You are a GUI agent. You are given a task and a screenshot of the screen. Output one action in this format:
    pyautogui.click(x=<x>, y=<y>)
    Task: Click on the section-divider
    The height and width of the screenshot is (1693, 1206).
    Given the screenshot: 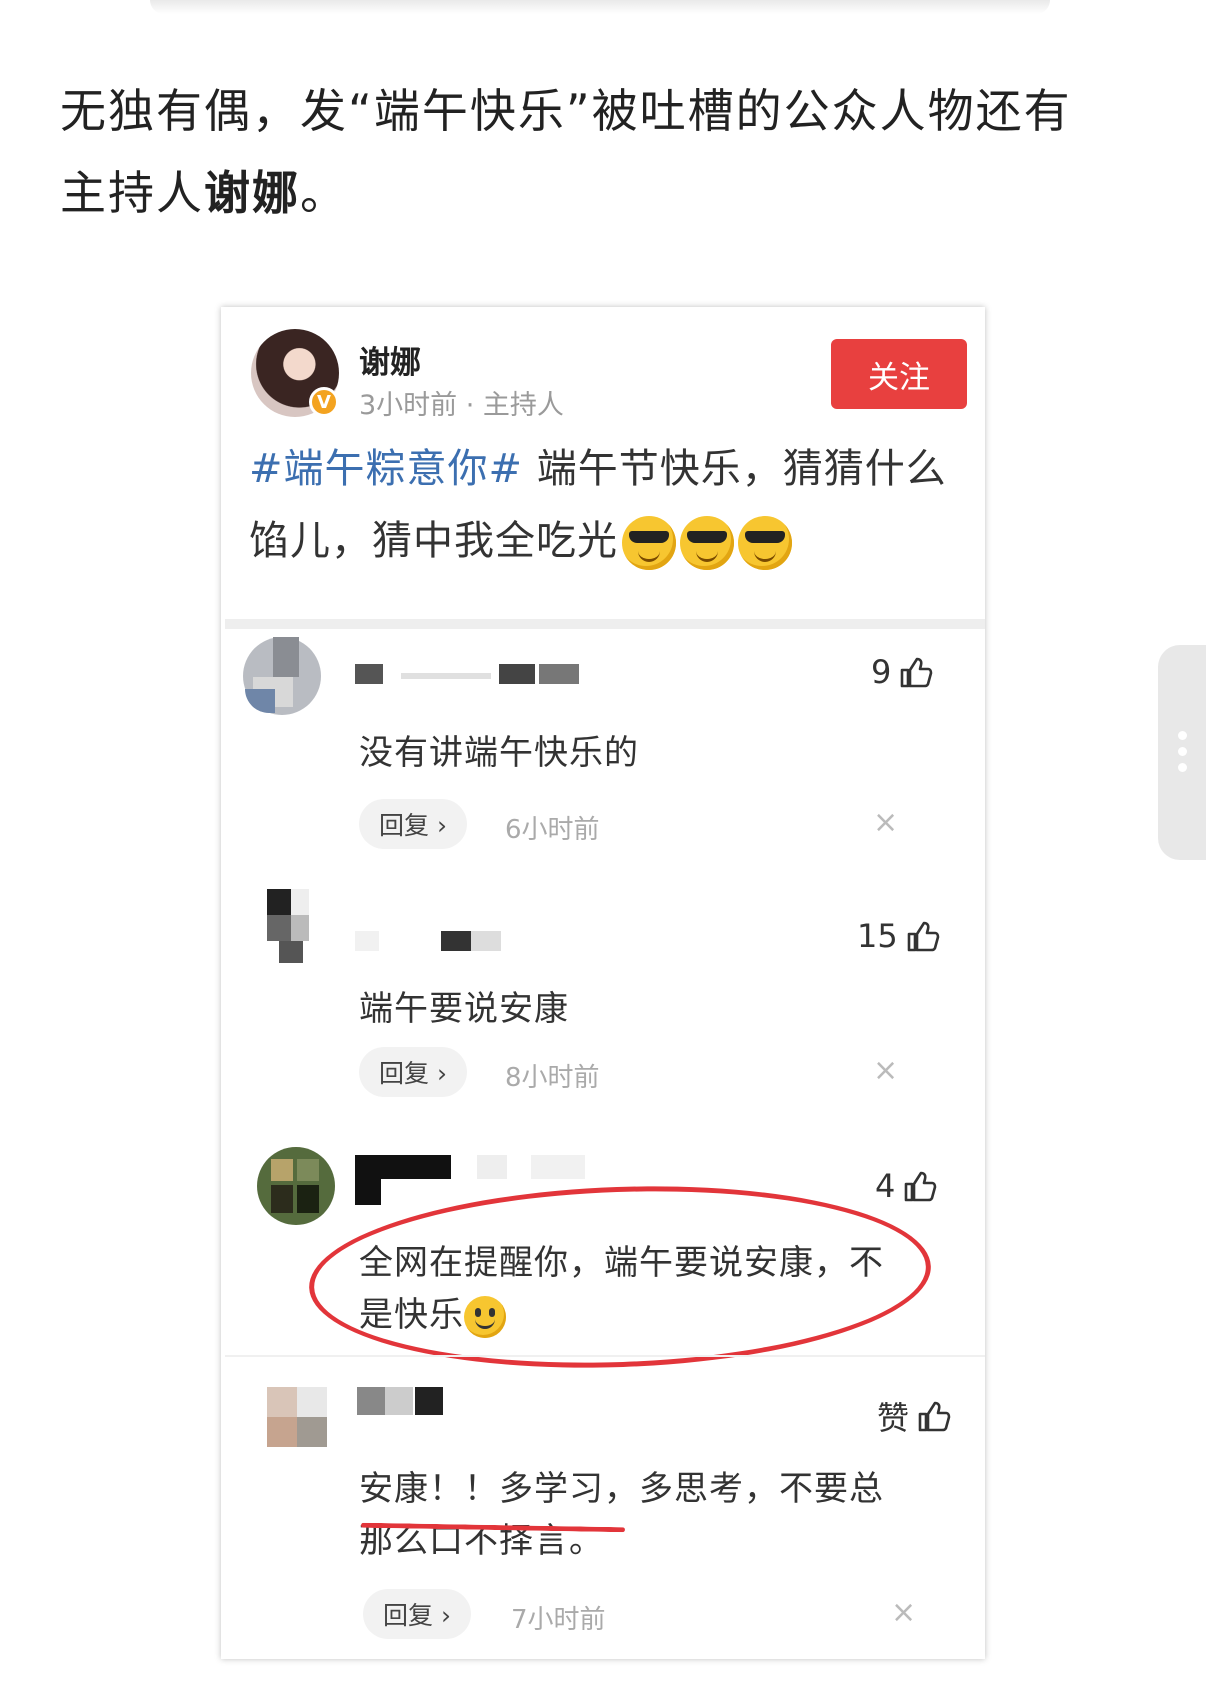 What is the action you would take?
    pyautogui.click(x=605, y=624)
    